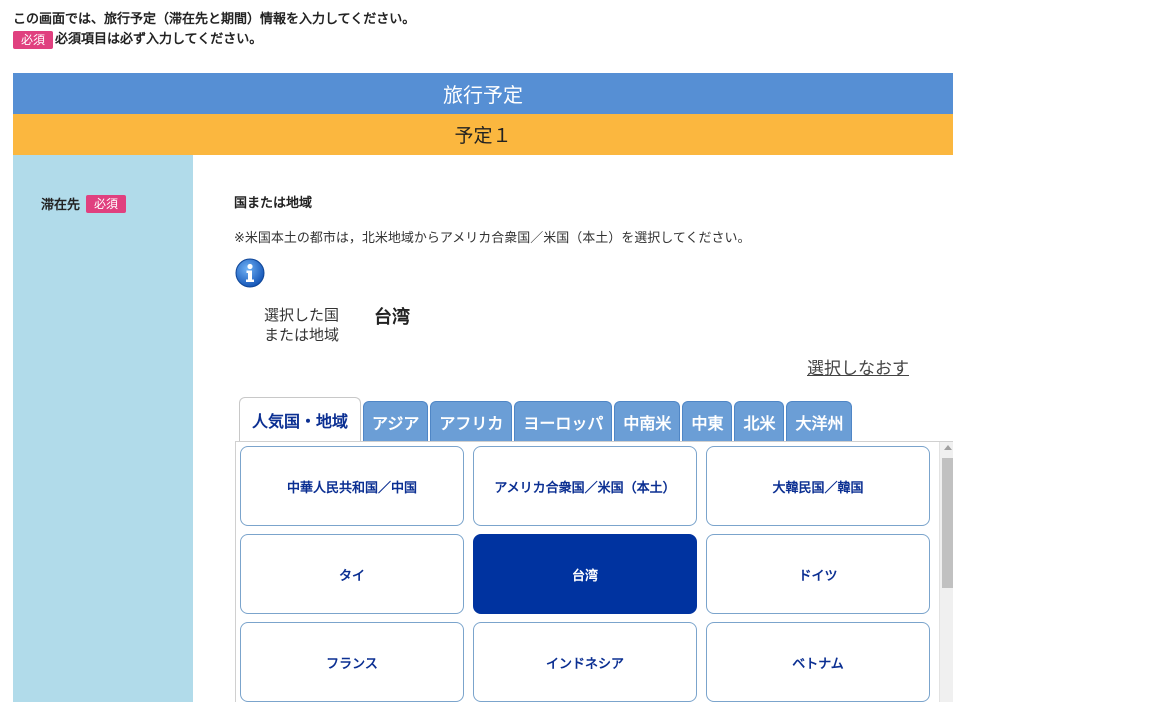  I want to click on tab-region-3: ヨーロッパ, so click(563, 421).